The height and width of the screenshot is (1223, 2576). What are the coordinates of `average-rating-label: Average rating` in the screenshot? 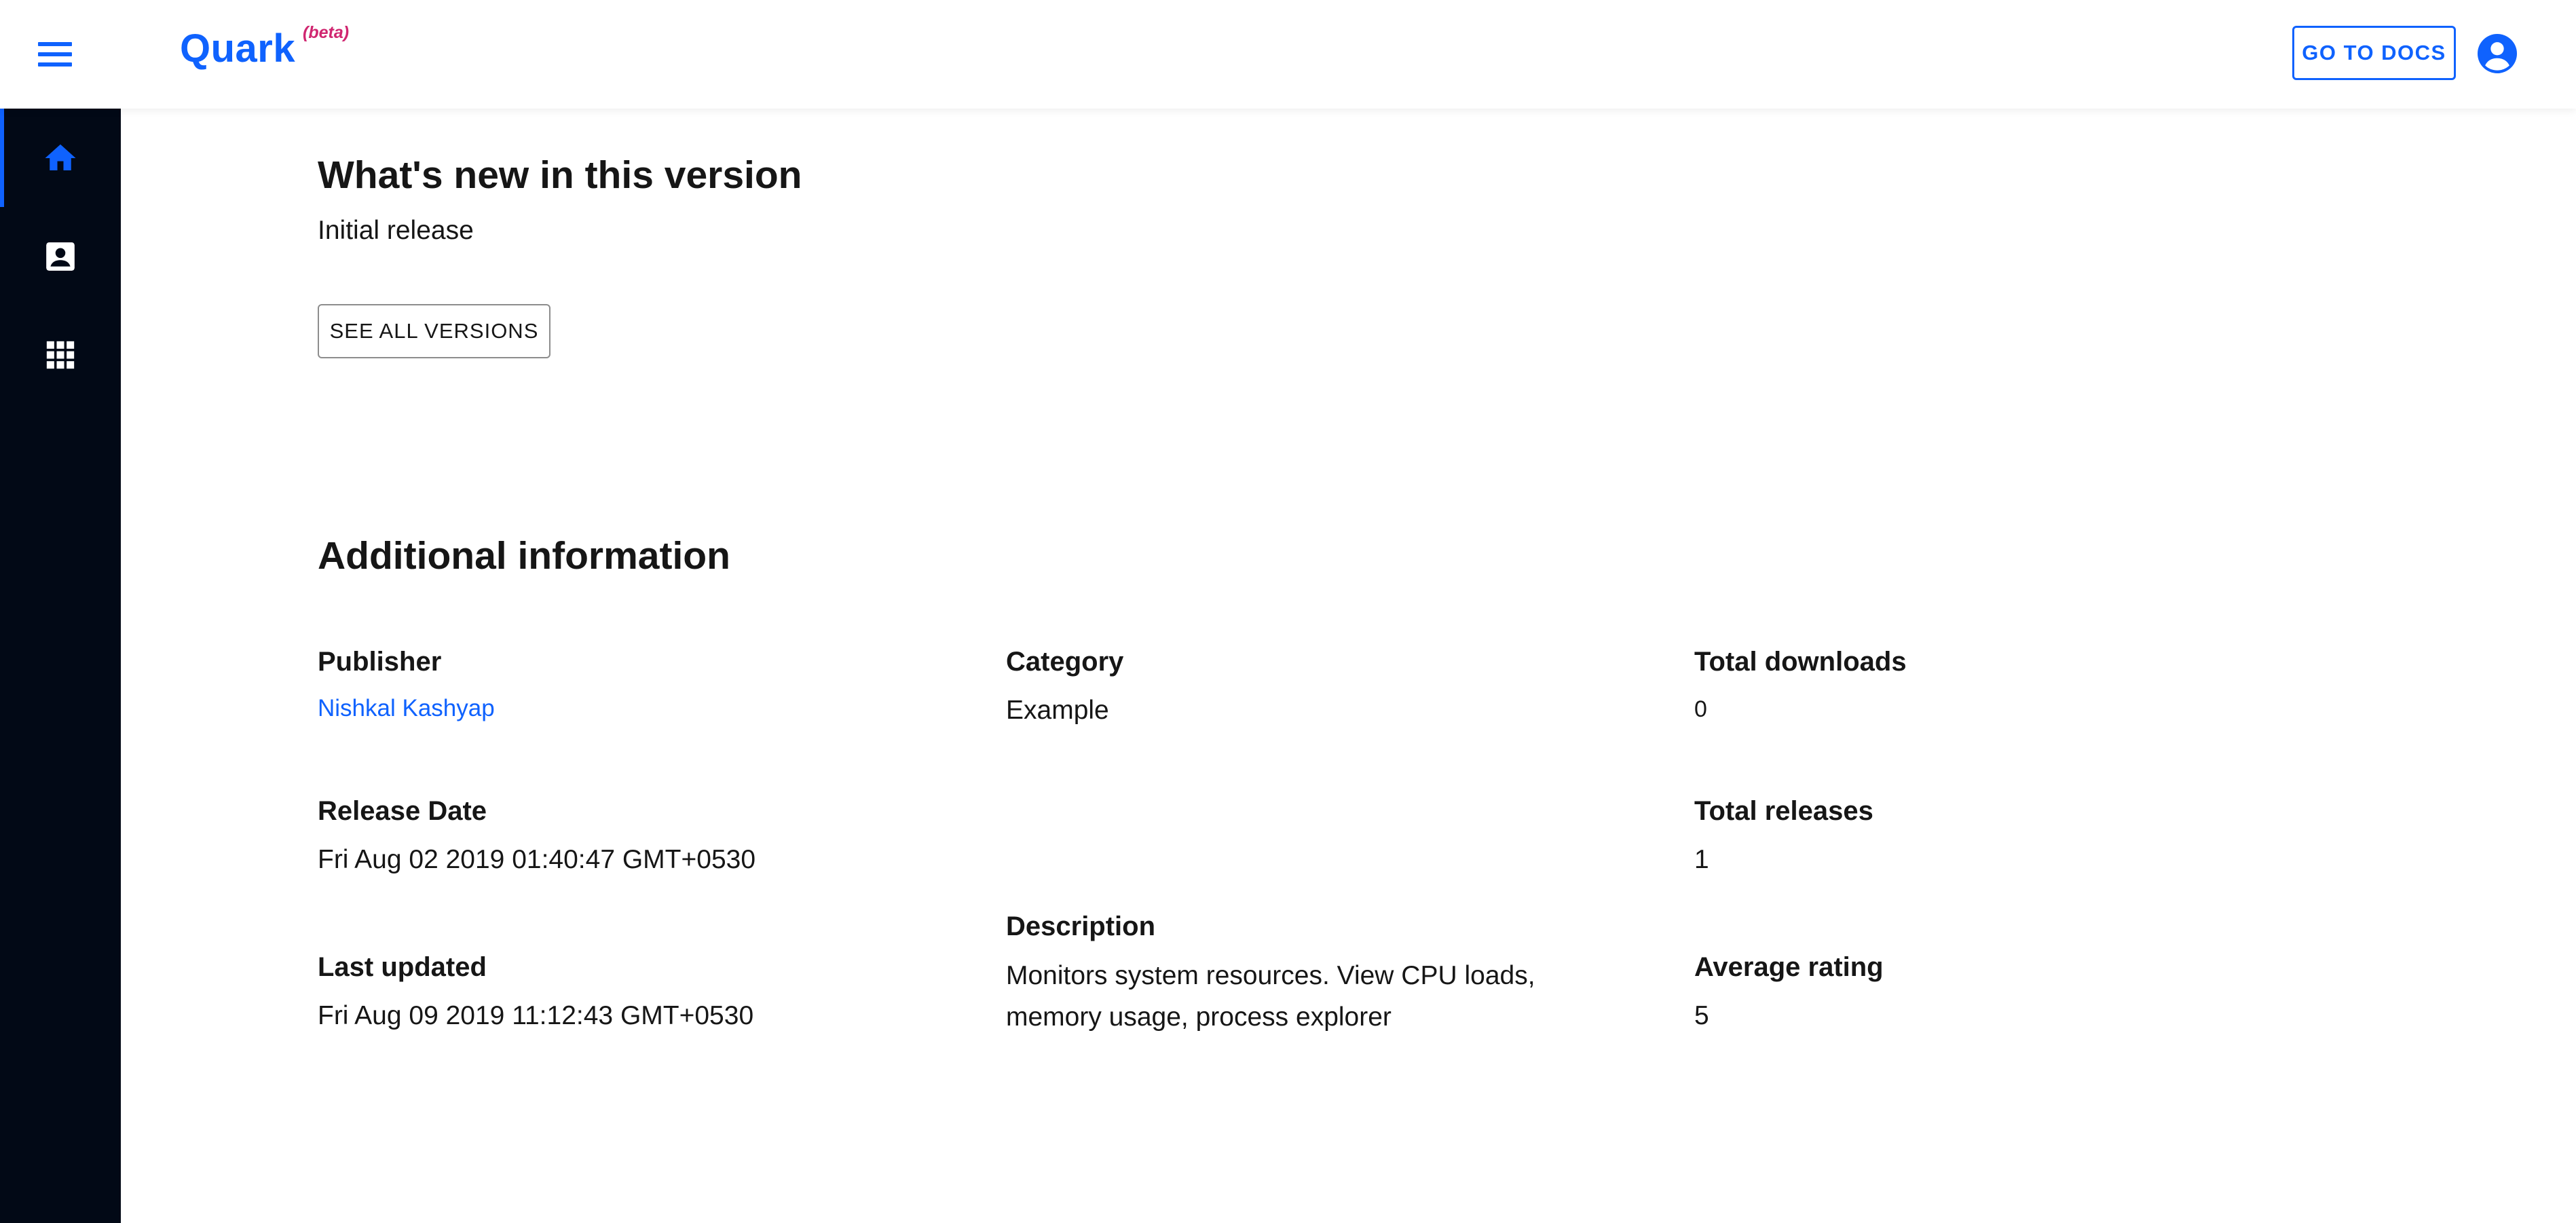 It's located at (1789, 967).